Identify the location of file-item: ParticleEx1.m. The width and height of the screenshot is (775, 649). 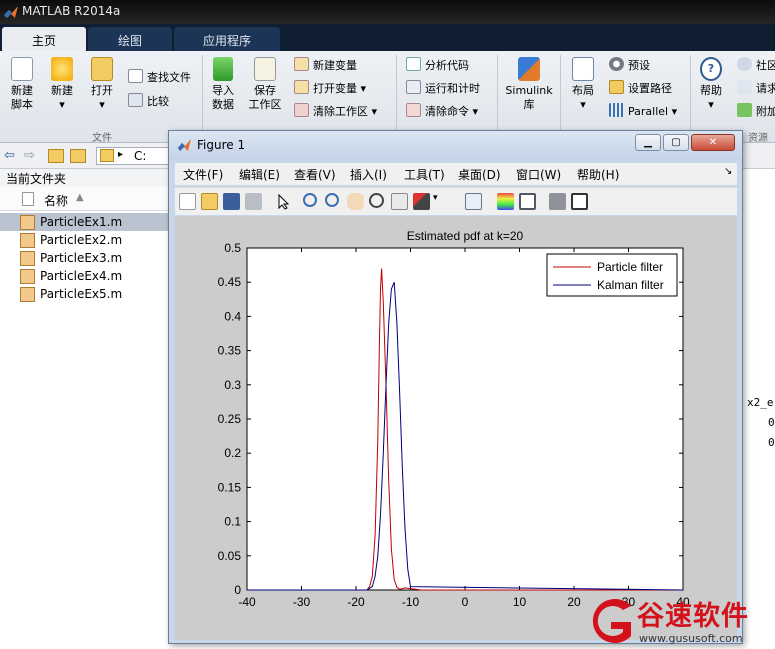
(85, 222).